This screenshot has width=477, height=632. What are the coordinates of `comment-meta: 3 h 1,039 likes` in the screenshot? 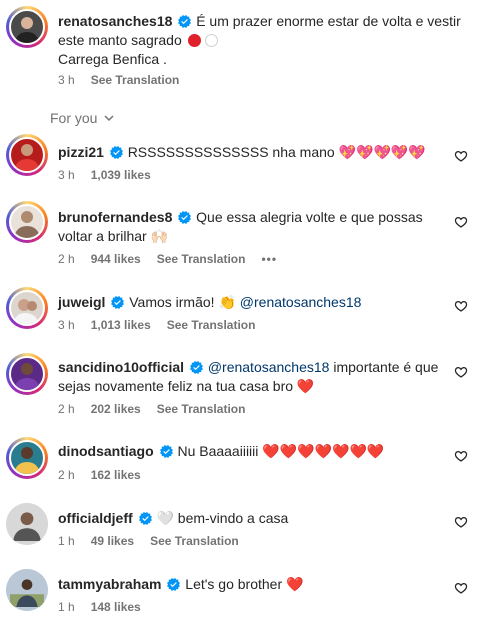 It's located at (104, 175).